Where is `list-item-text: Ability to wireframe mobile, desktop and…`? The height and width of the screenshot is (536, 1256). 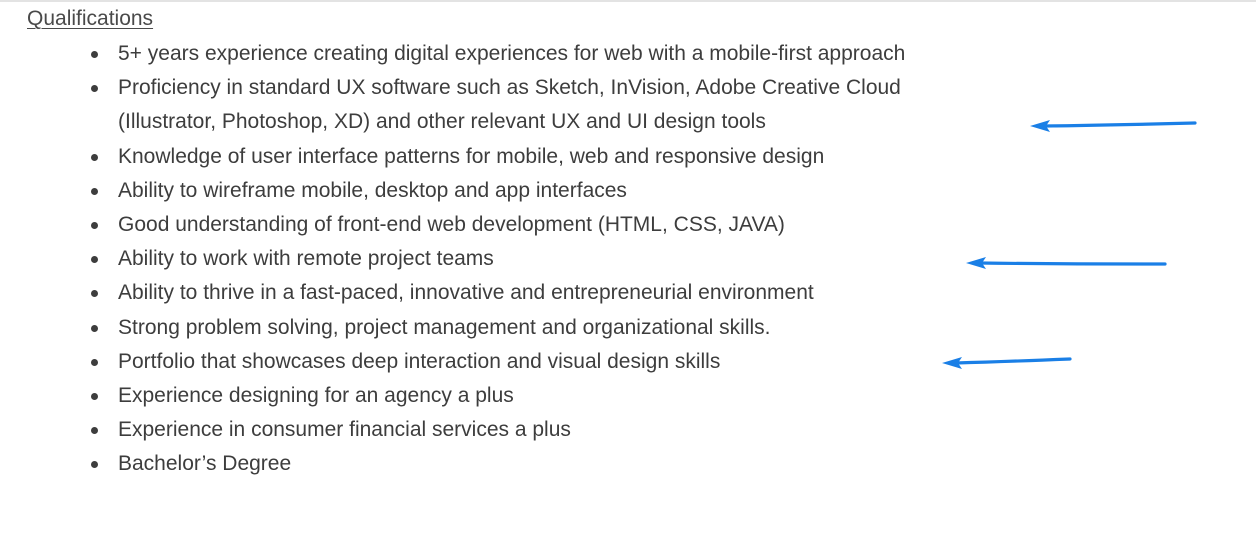 list-item-text: Ability to wireframe mobile, desktop and… is located at coordinates (372, 190).